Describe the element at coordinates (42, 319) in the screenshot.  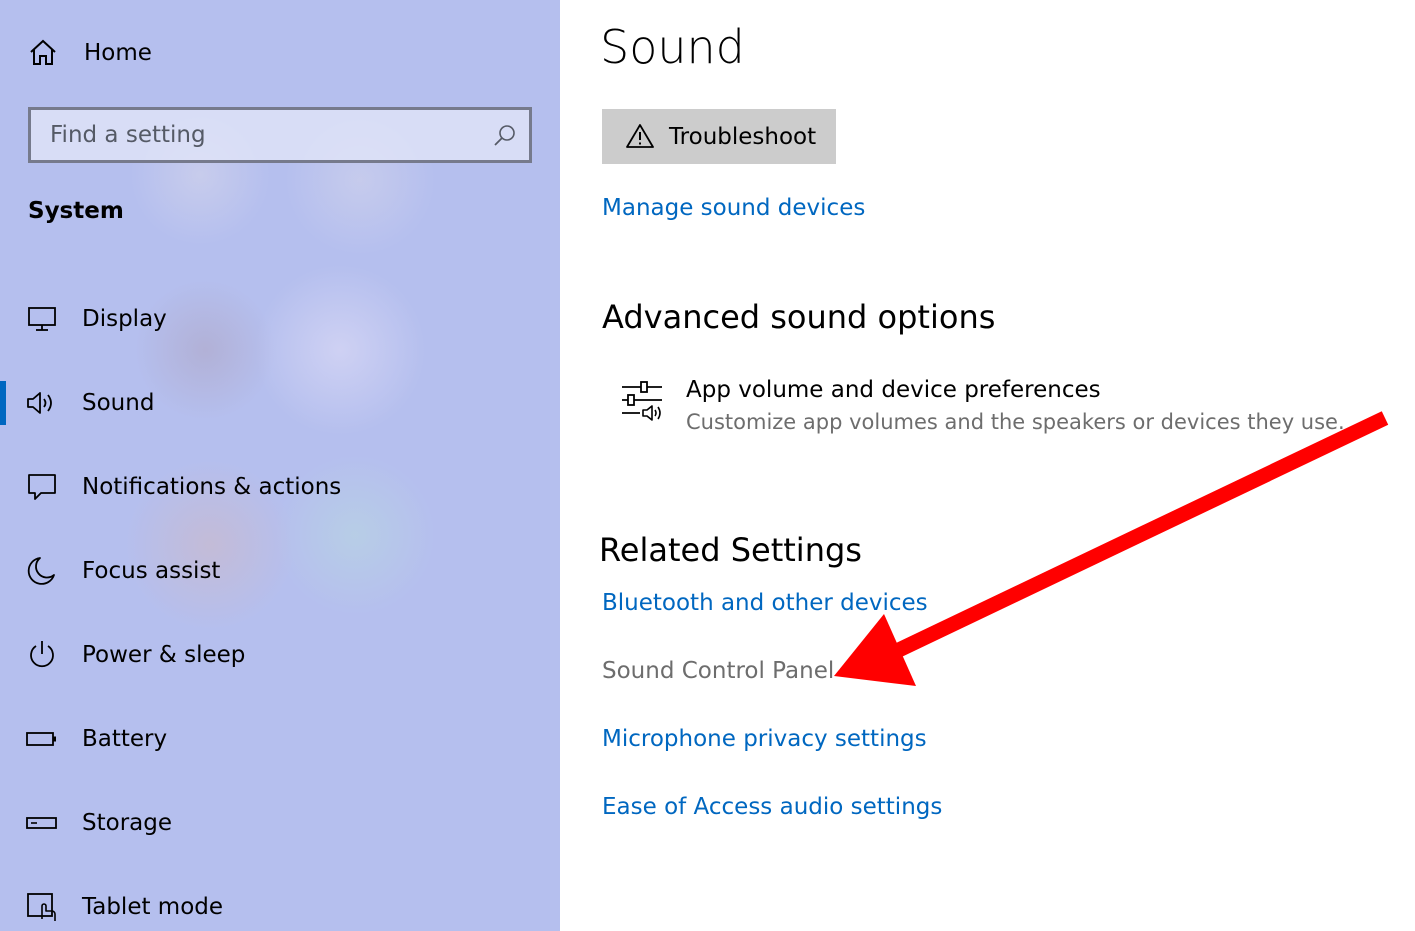
I see `monitor-icon` at that location.